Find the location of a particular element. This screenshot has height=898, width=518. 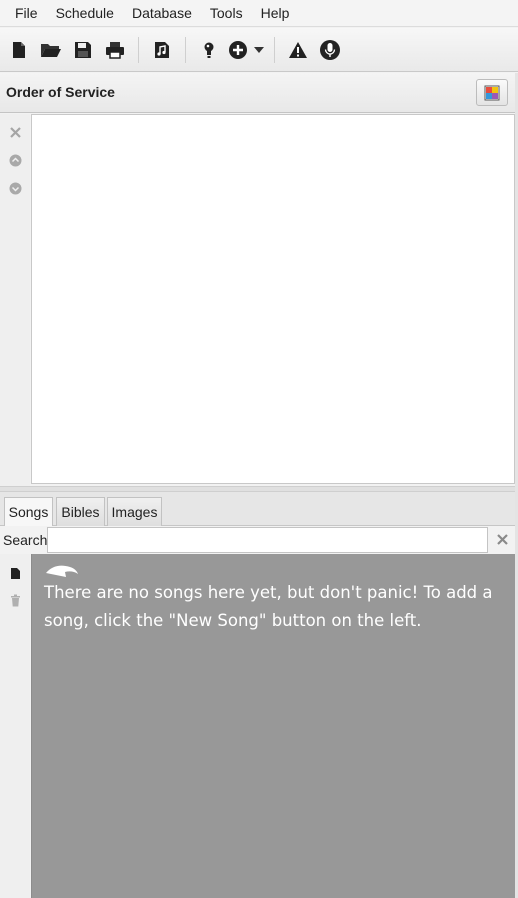

remove-item-button is located at coordinates (15, 132).